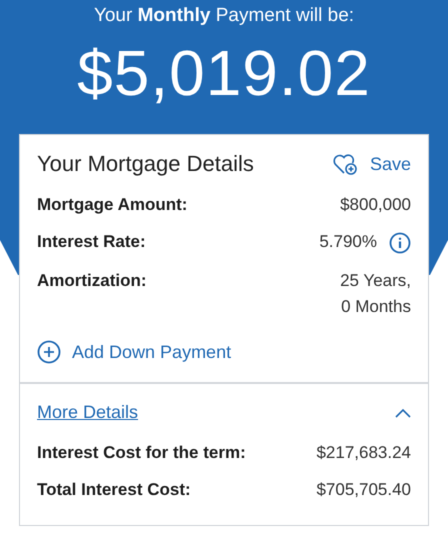  What do you see at coordinates (49, 352) in the screenshot?
I see `plus-circle-icon` at bounding box center [49, 352].